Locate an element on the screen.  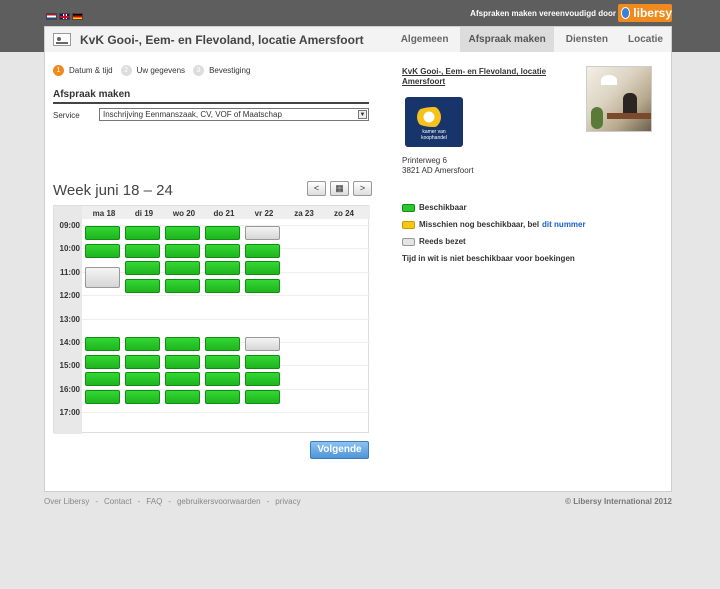
libersy-logo: libersy is located at coordinates (645, 13).